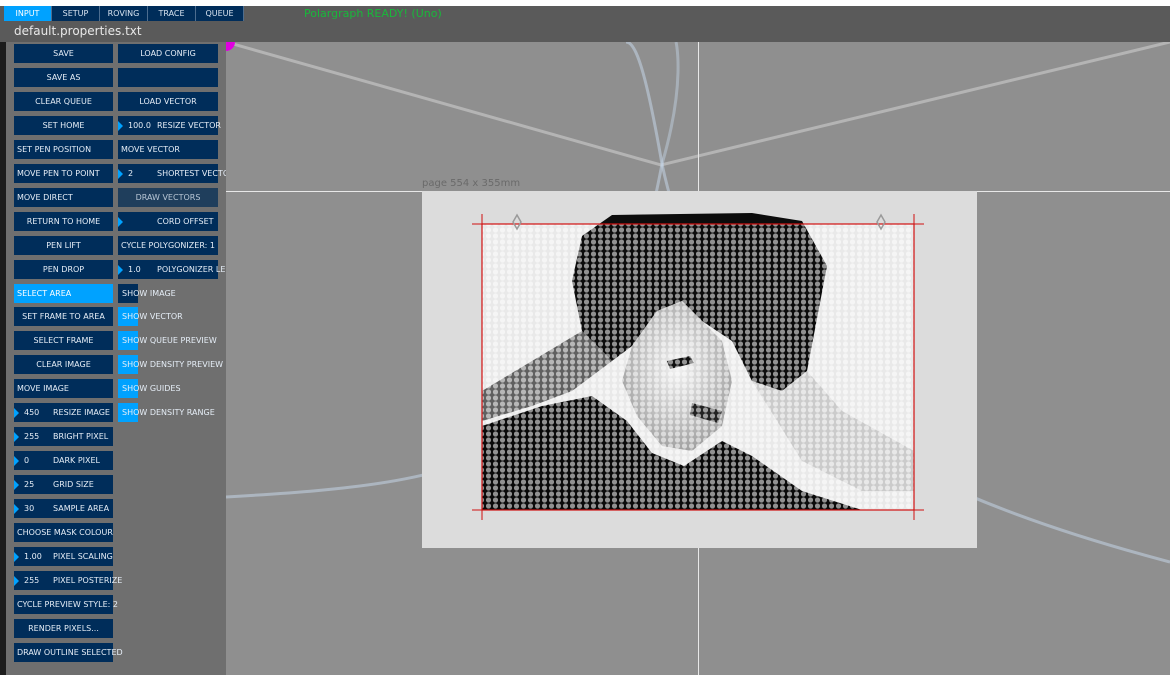  What do you see at coordinates (131, 173) in the screenshot?
I see `numberbox-value: 2` at bounding box center [131, 173].